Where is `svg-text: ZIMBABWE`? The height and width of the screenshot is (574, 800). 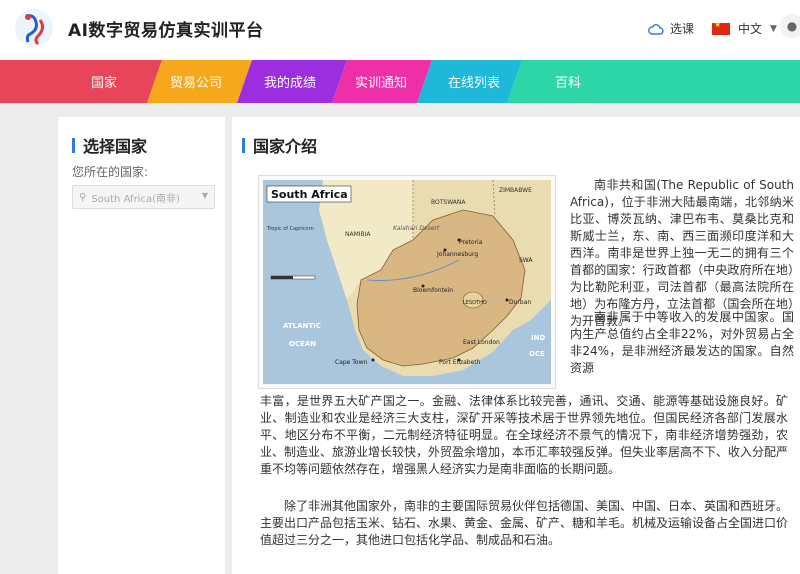 svg-text: ZIMBABWE is located at coordinates (515, 190).